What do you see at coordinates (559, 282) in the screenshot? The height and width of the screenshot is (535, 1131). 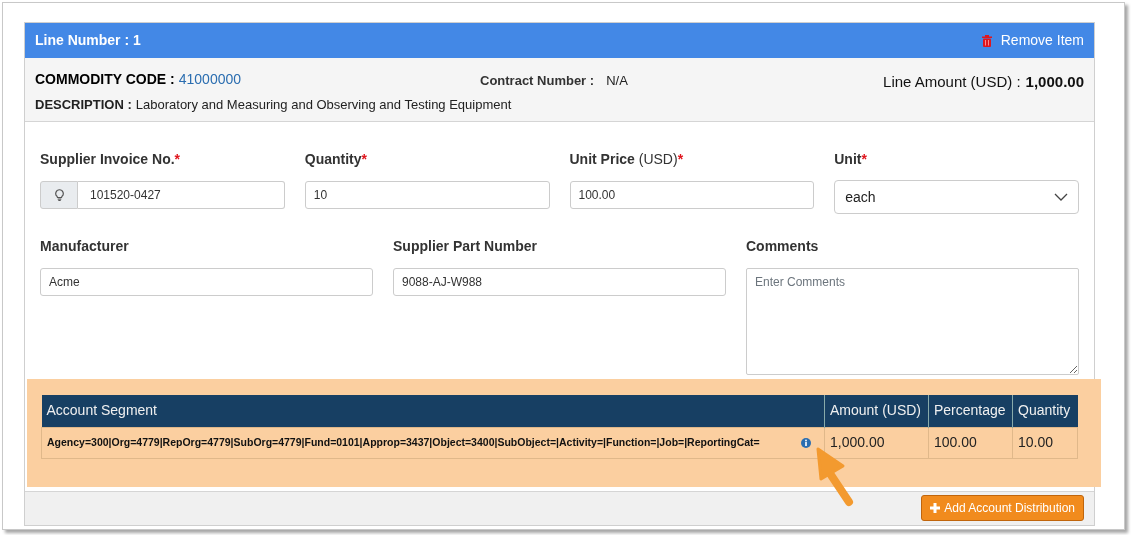 I see `input-field: 9088-AJ-W988` at bounding box center [559, 282].